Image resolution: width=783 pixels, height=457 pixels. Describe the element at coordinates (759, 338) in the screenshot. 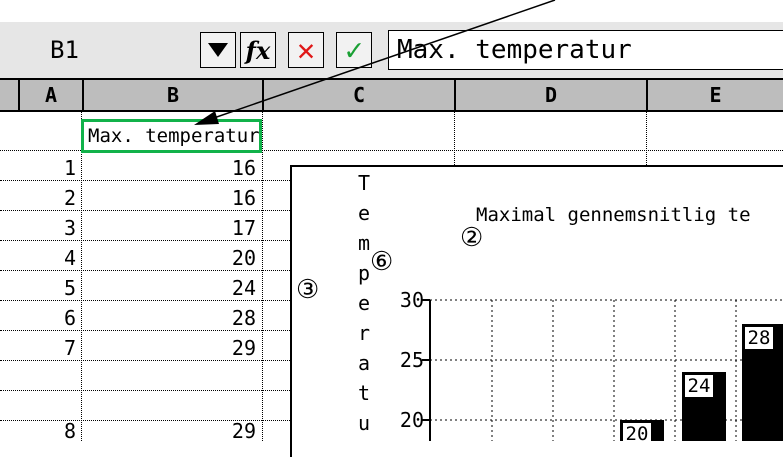

I see `chart-data-label: 28` at that location.